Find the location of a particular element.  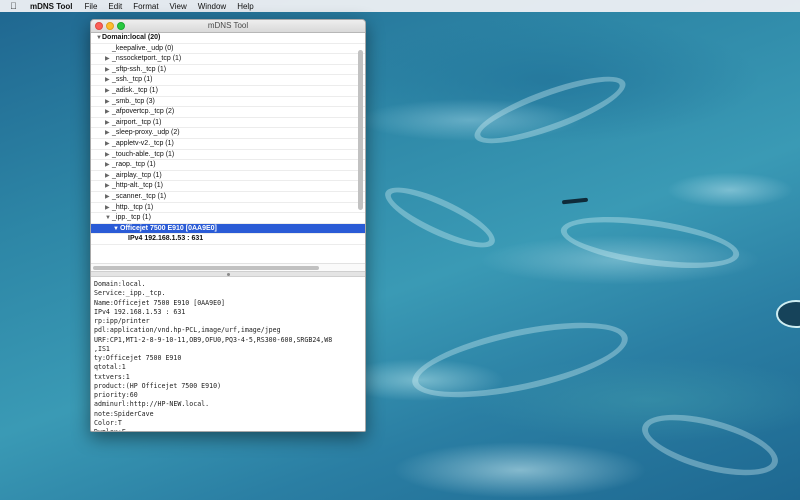

tree-horizontal-scrollbar is located at coordinates (206, 268).